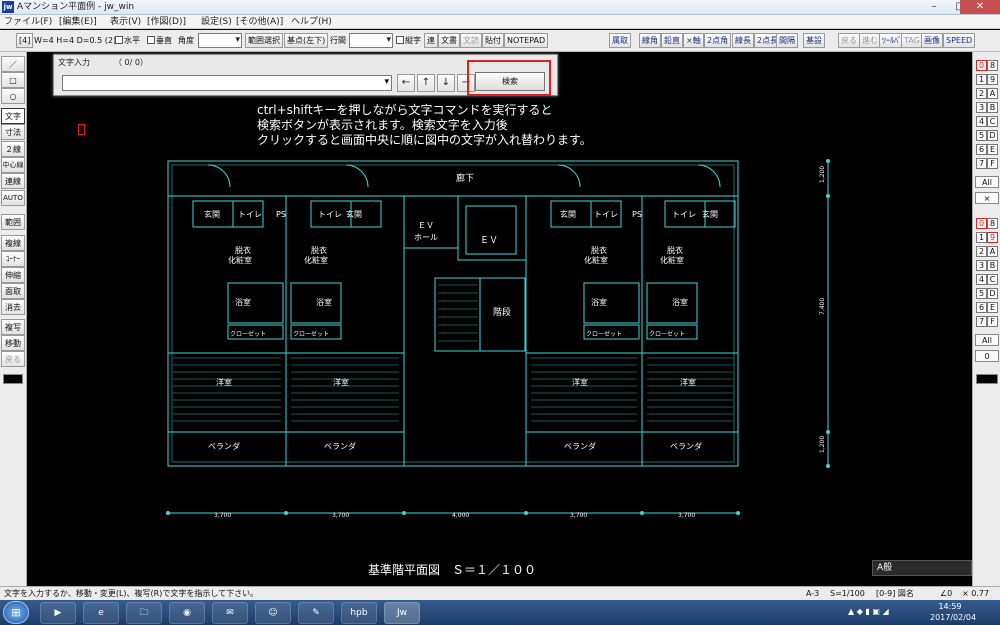  Describe the element at coordinates (934, 7) in the screenshot. I see `minimize-button: –` at that location.